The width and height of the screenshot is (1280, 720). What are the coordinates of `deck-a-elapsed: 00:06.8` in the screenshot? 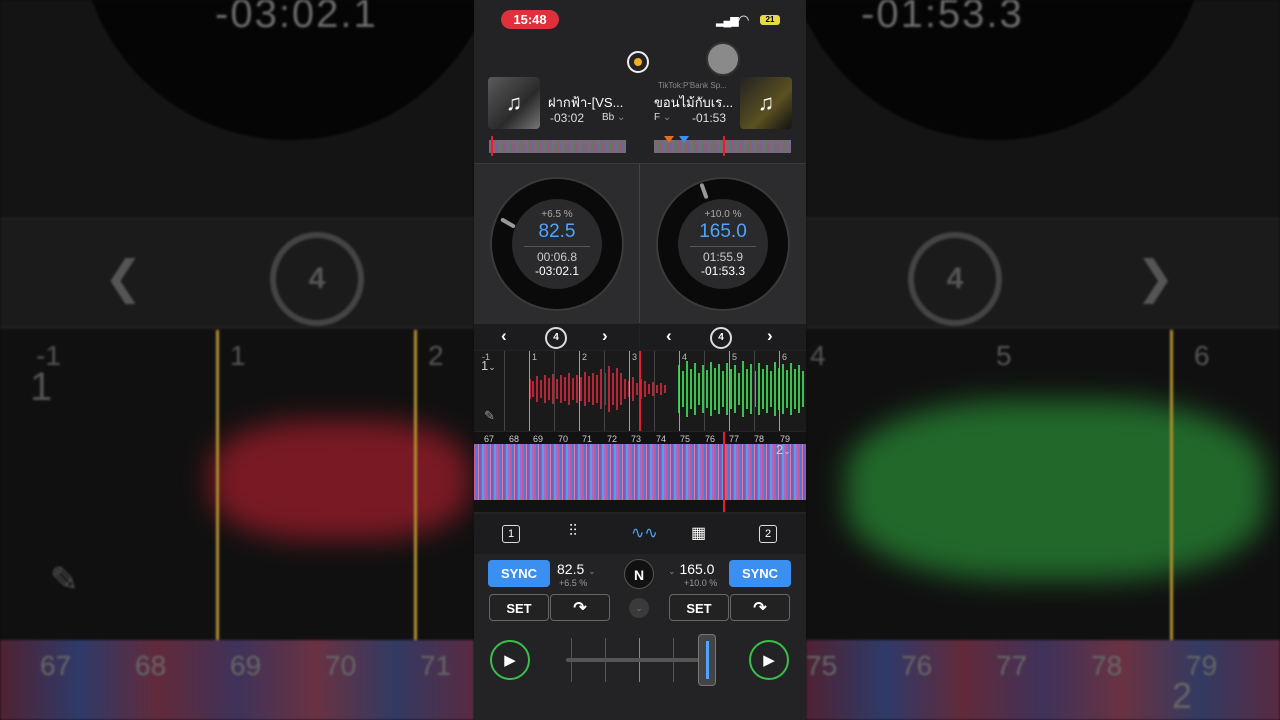 It's located at (557, 257).